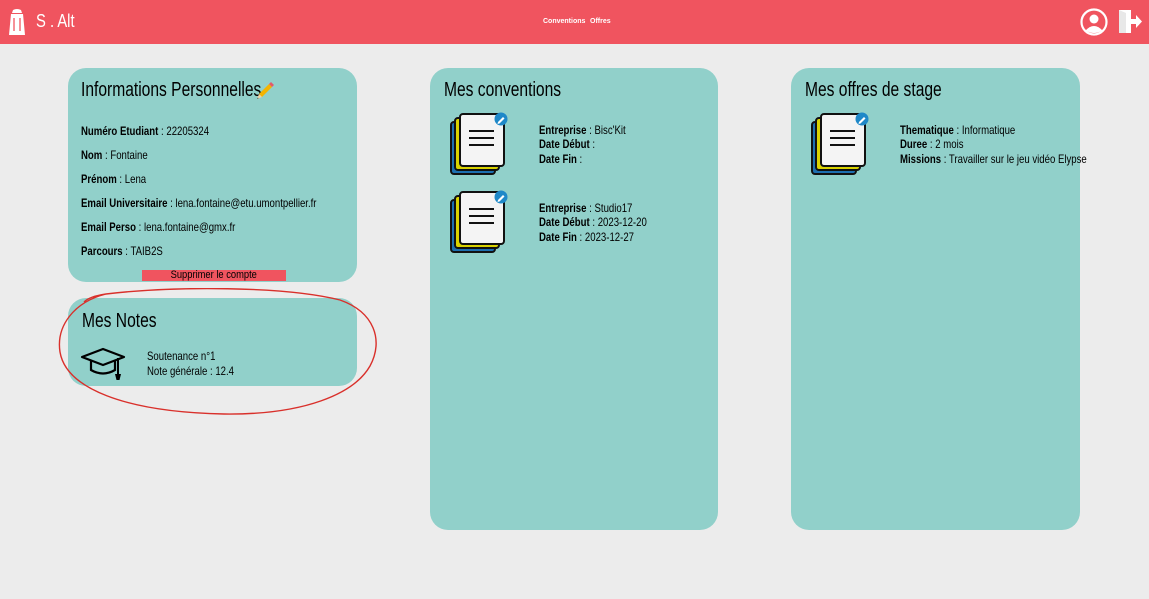 This screenshot has height=599, width=1149. Describe the element at coordinates (145, 131) in the screenshot. I see `student-number-row: Numéro Etudiant : 22205324` at that location.